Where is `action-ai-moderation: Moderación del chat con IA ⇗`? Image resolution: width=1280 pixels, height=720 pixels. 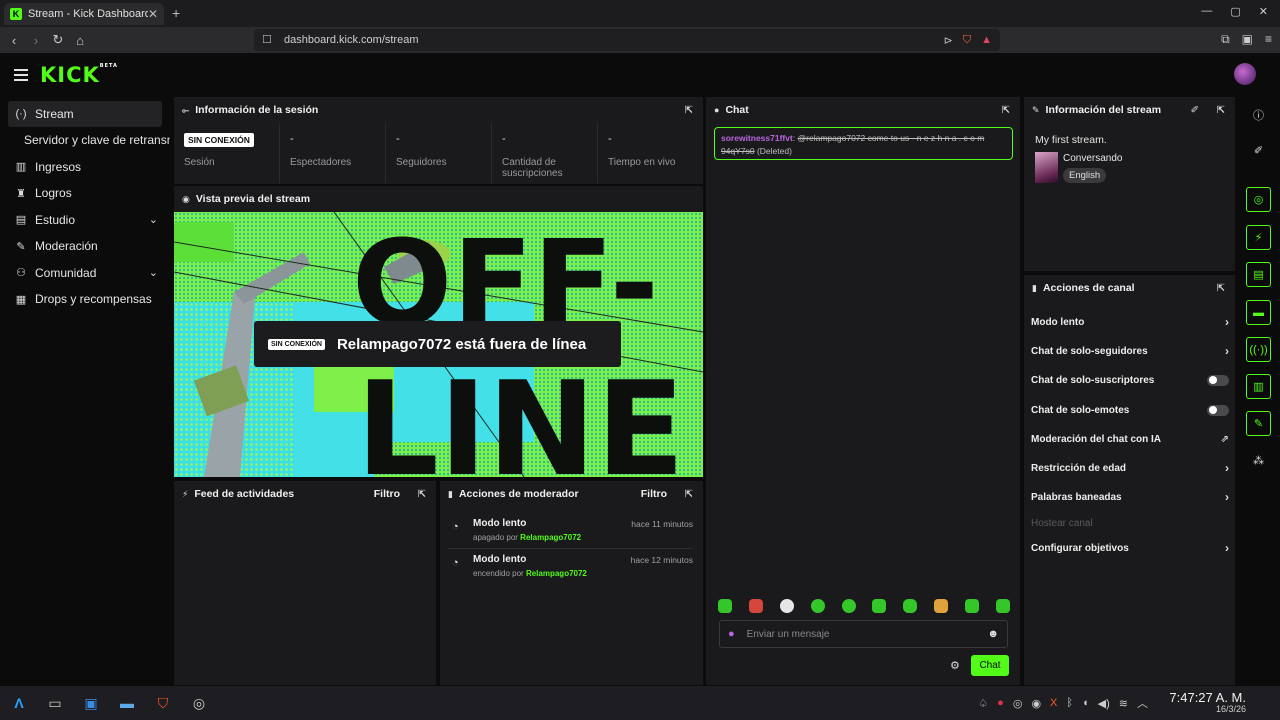
action-ai-moderation: Moderación del chat con IA ⇗ is located at coordinates (1130, 439).